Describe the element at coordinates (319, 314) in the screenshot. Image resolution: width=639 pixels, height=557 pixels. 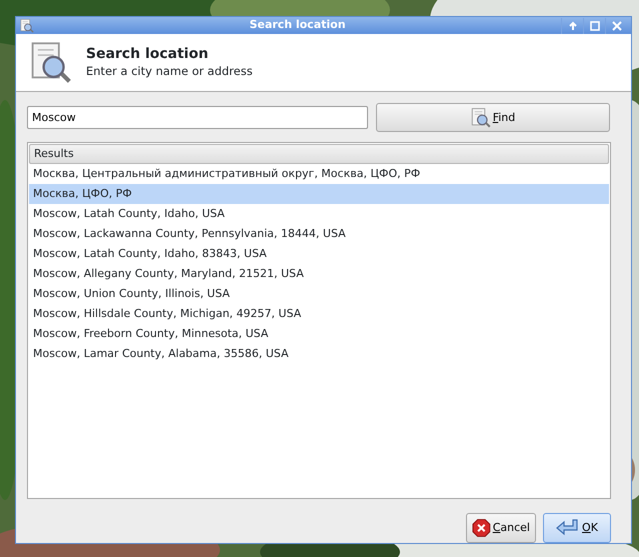
I see `result-row: Moscow, Hillsdale County, Michigan, 49257, USA` at that location.